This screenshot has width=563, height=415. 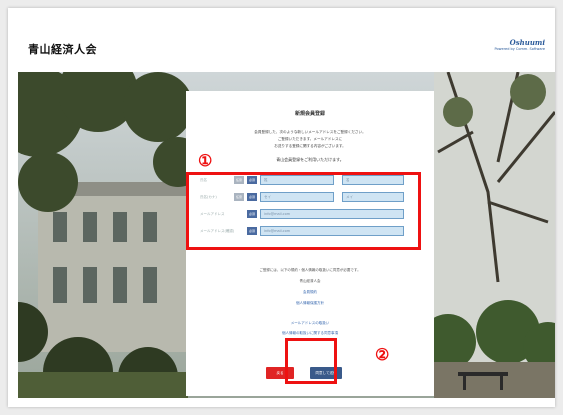 I want to click on brand-logo: Oshuumi Powered by Comm. Software, so click(x=520, y=44).